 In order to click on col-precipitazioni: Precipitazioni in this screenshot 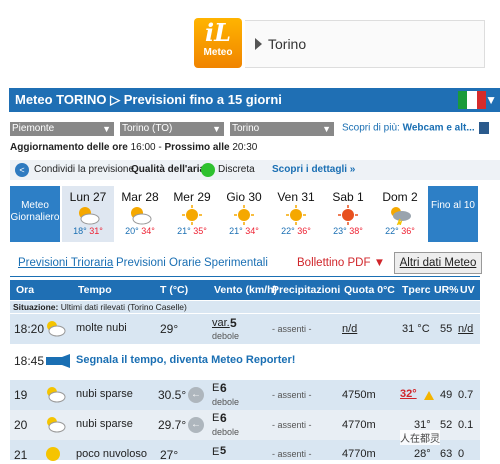, I will do `click(306, 290)`.